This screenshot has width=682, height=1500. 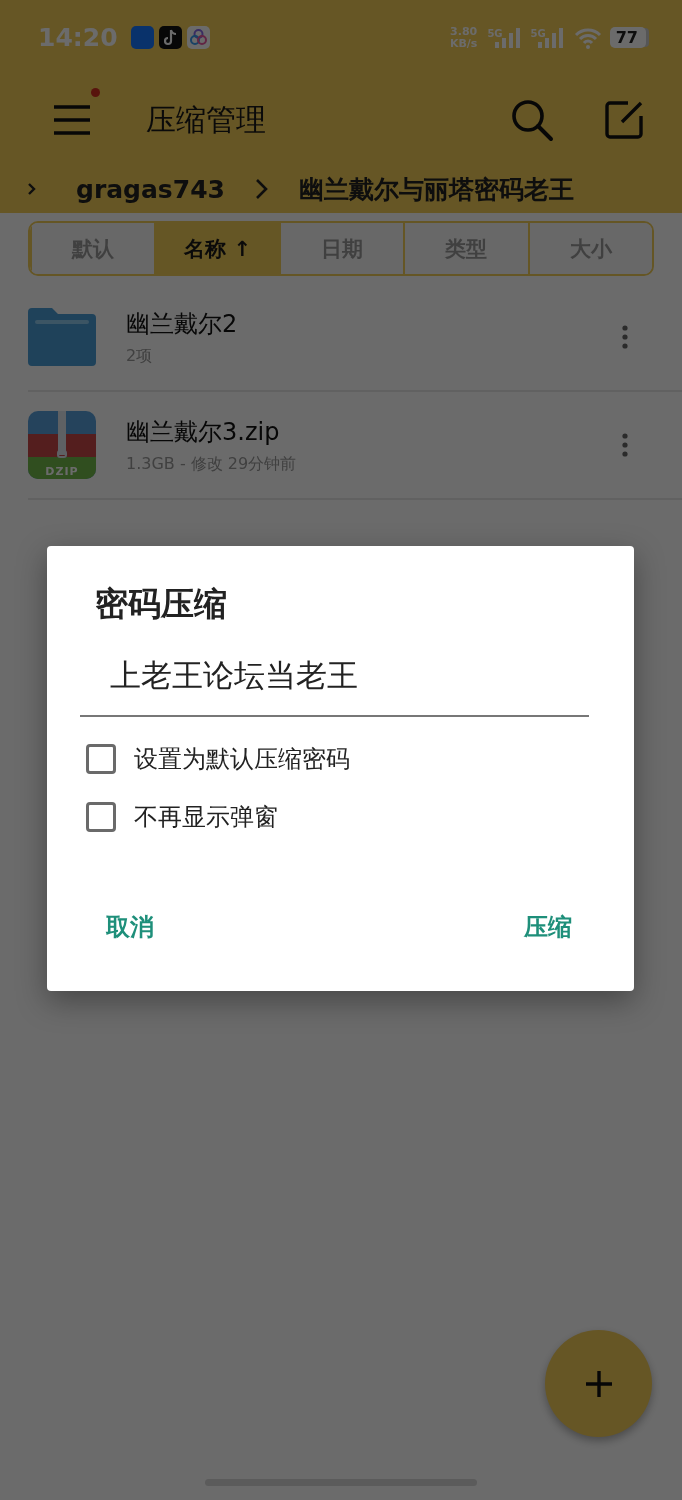 What do you see at coordinates (598, 1383) in the screenshot?
I see `plus-icon` at bounding box center [598, 1383].